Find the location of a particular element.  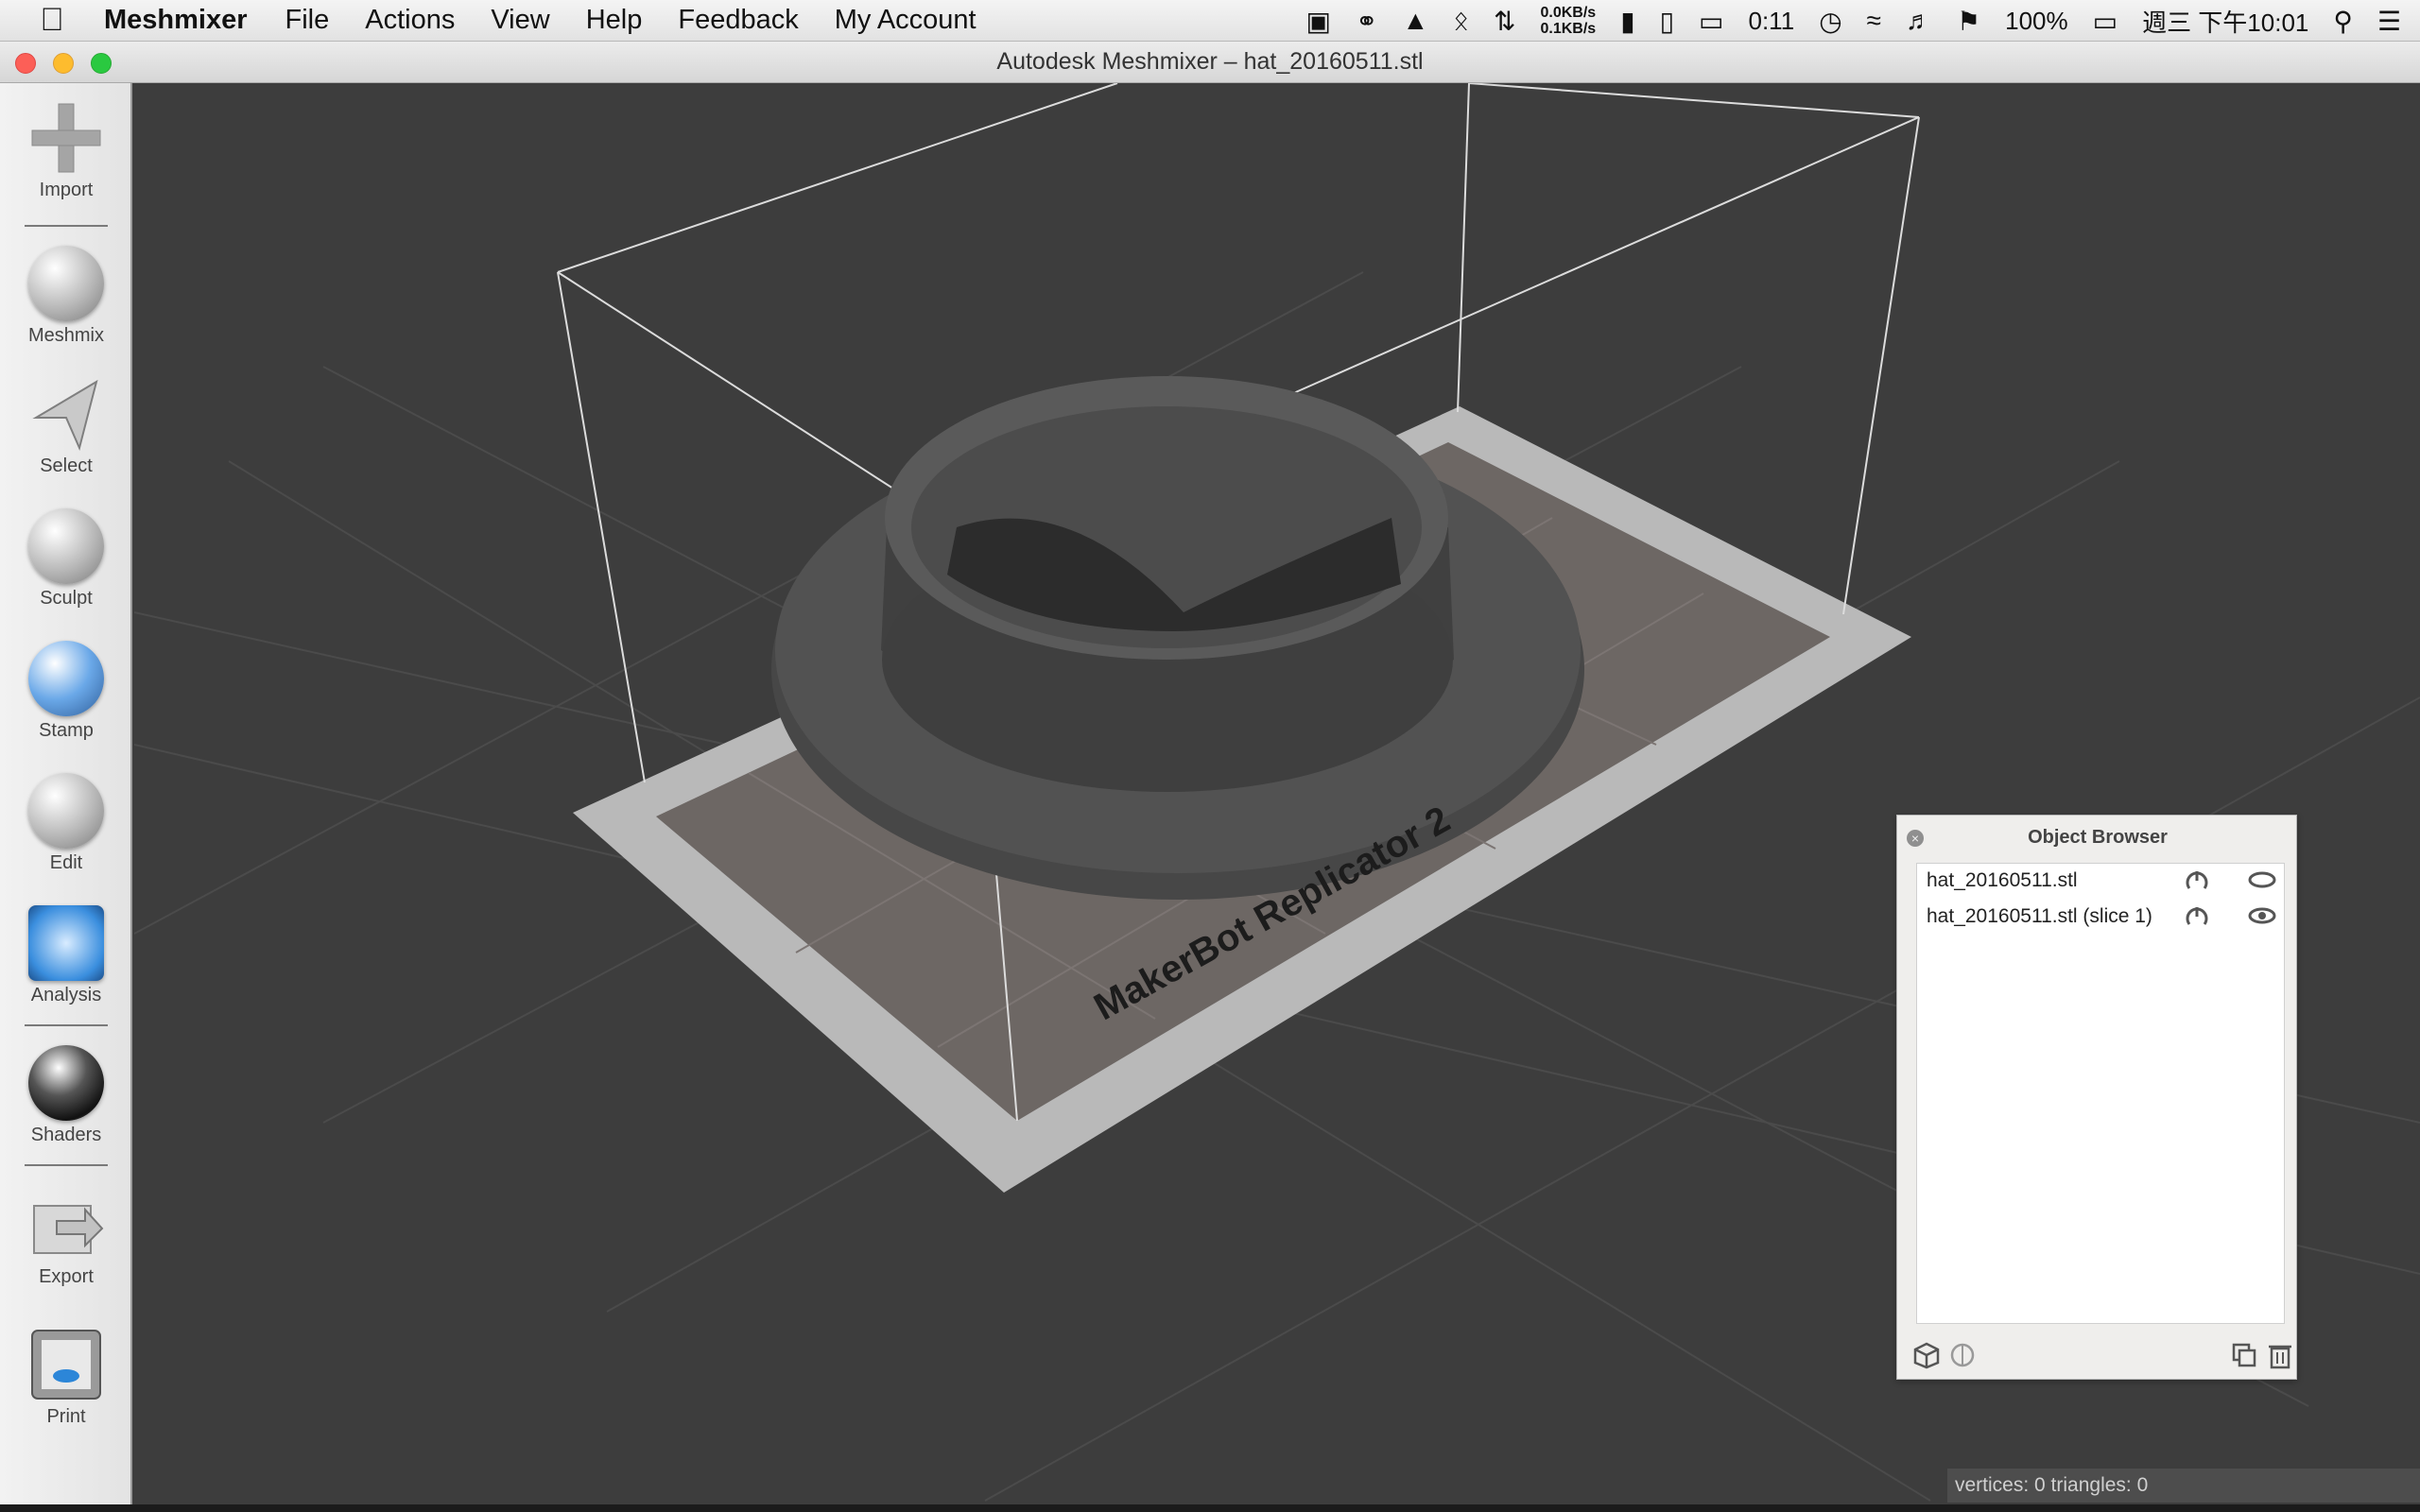

mesh-stats: vertices: 0 triangles: 0 is located at coordinates (2183, 1486).